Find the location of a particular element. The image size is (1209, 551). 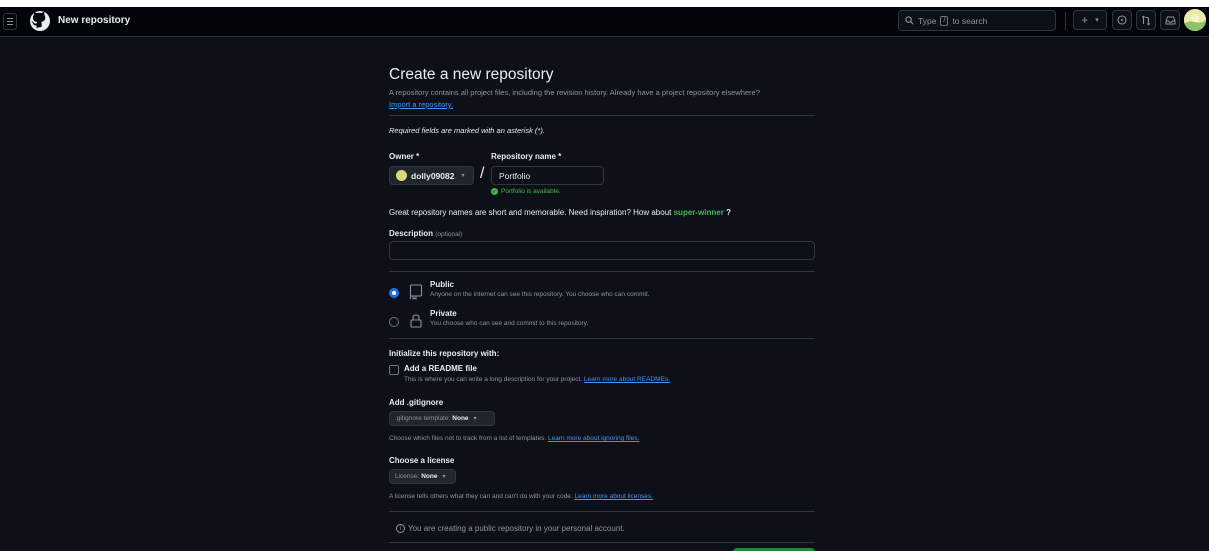

user-avatar is located at coordinates (1195, 20).